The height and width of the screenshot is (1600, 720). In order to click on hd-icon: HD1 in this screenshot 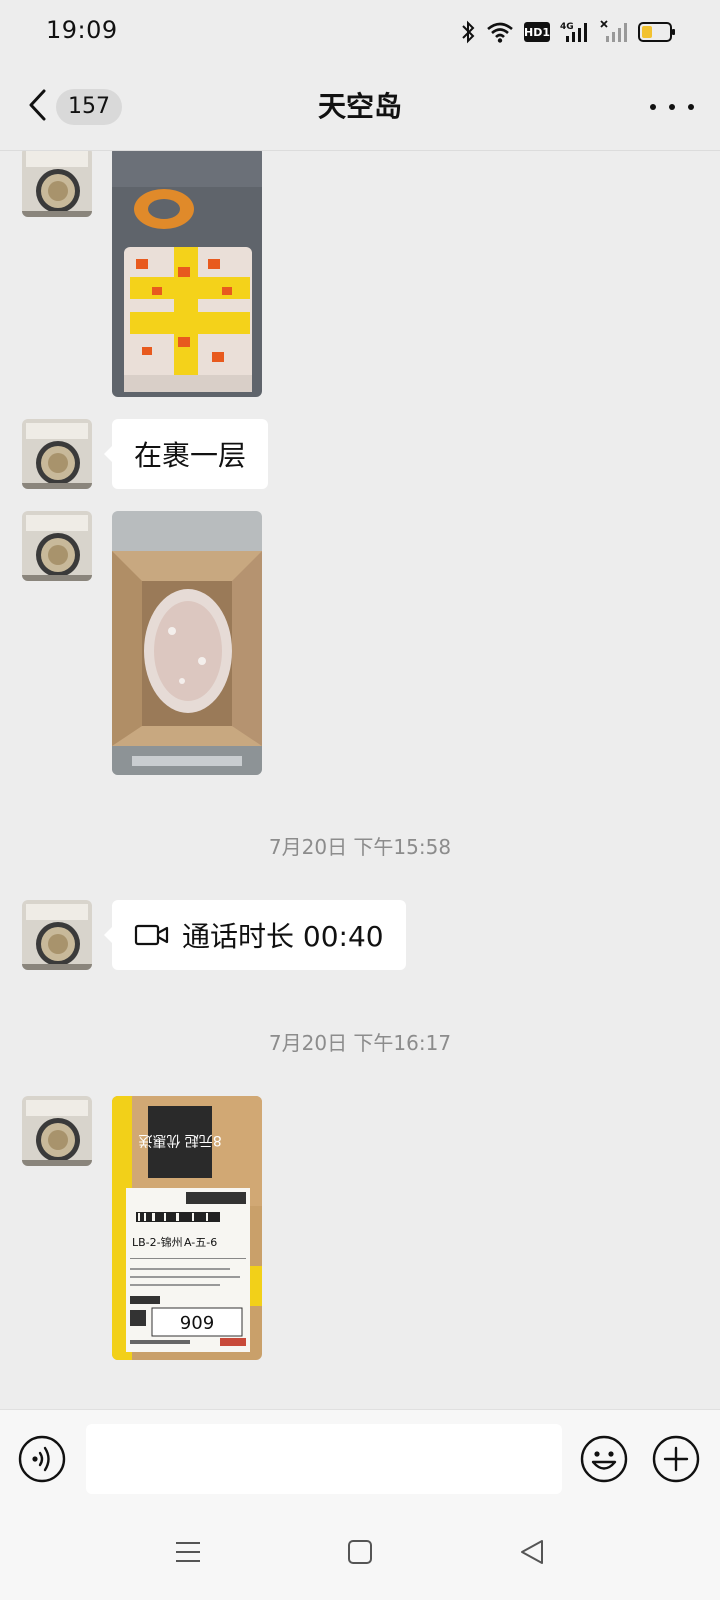, I will do `click(537, 32)`.